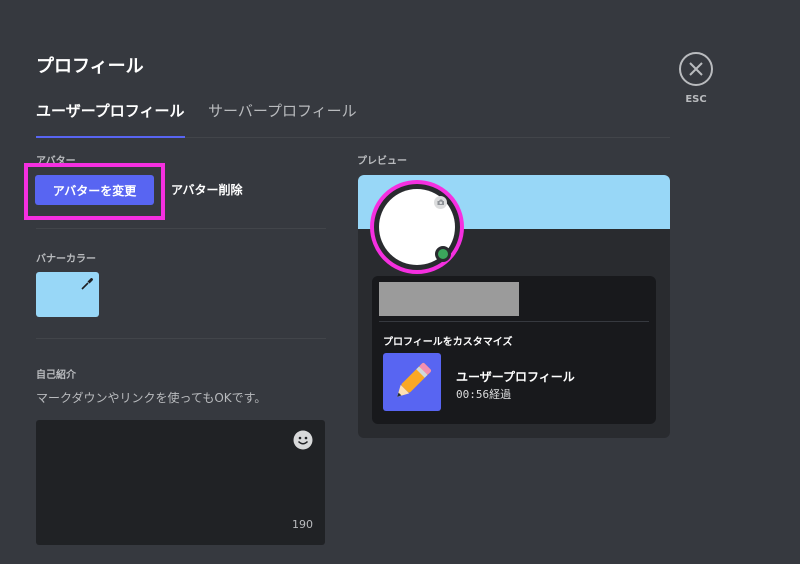  Describe the element at coordinates (382, 161) in the screenshot. I see `preview-label: プレビュー` at that location.